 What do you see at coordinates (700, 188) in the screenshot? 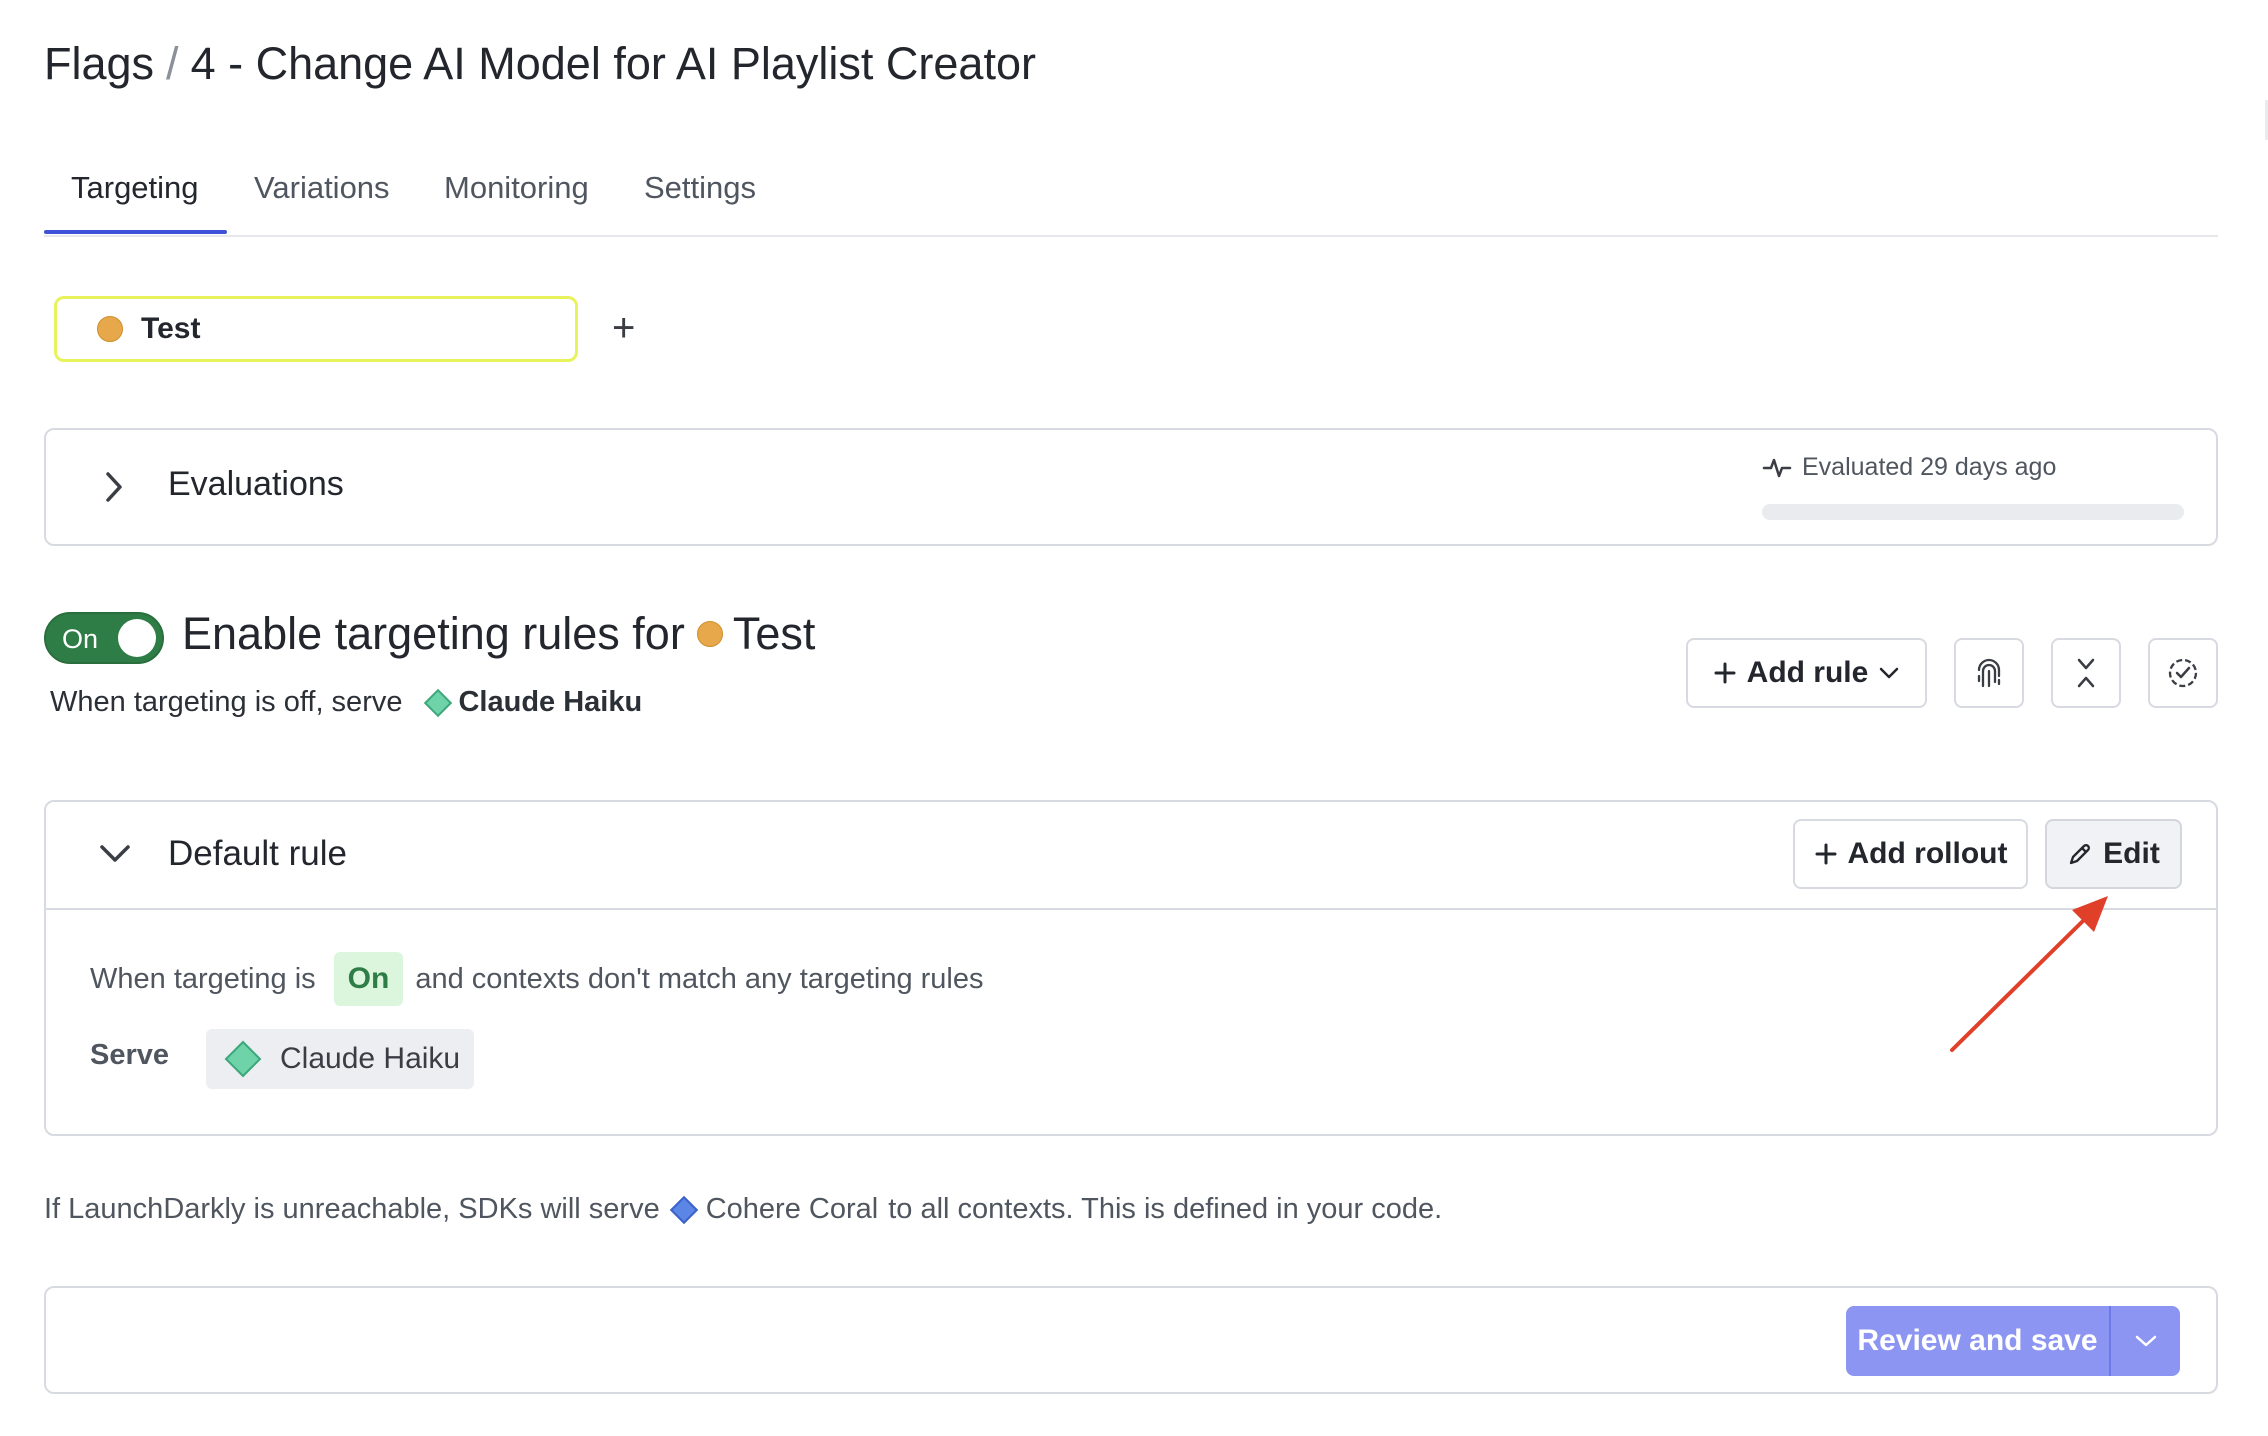
I see `tab-settings: Settings` at bounding box center [700, 188].